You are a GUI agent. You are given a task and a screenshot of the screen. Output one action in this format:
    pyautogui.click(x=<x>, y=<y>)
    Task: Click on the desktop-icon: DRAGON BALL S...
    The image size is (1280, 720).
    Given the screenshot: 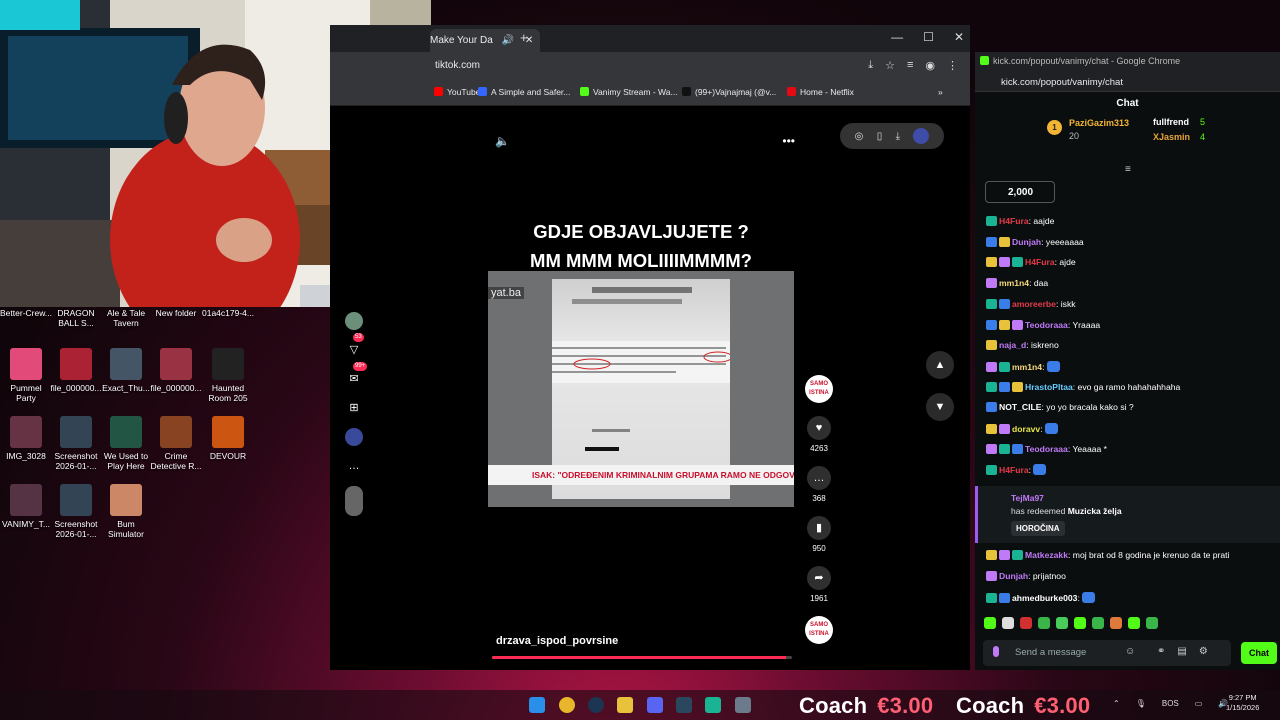 What is the action you would take?
    pyautogui.click(x=76, y=318)
    